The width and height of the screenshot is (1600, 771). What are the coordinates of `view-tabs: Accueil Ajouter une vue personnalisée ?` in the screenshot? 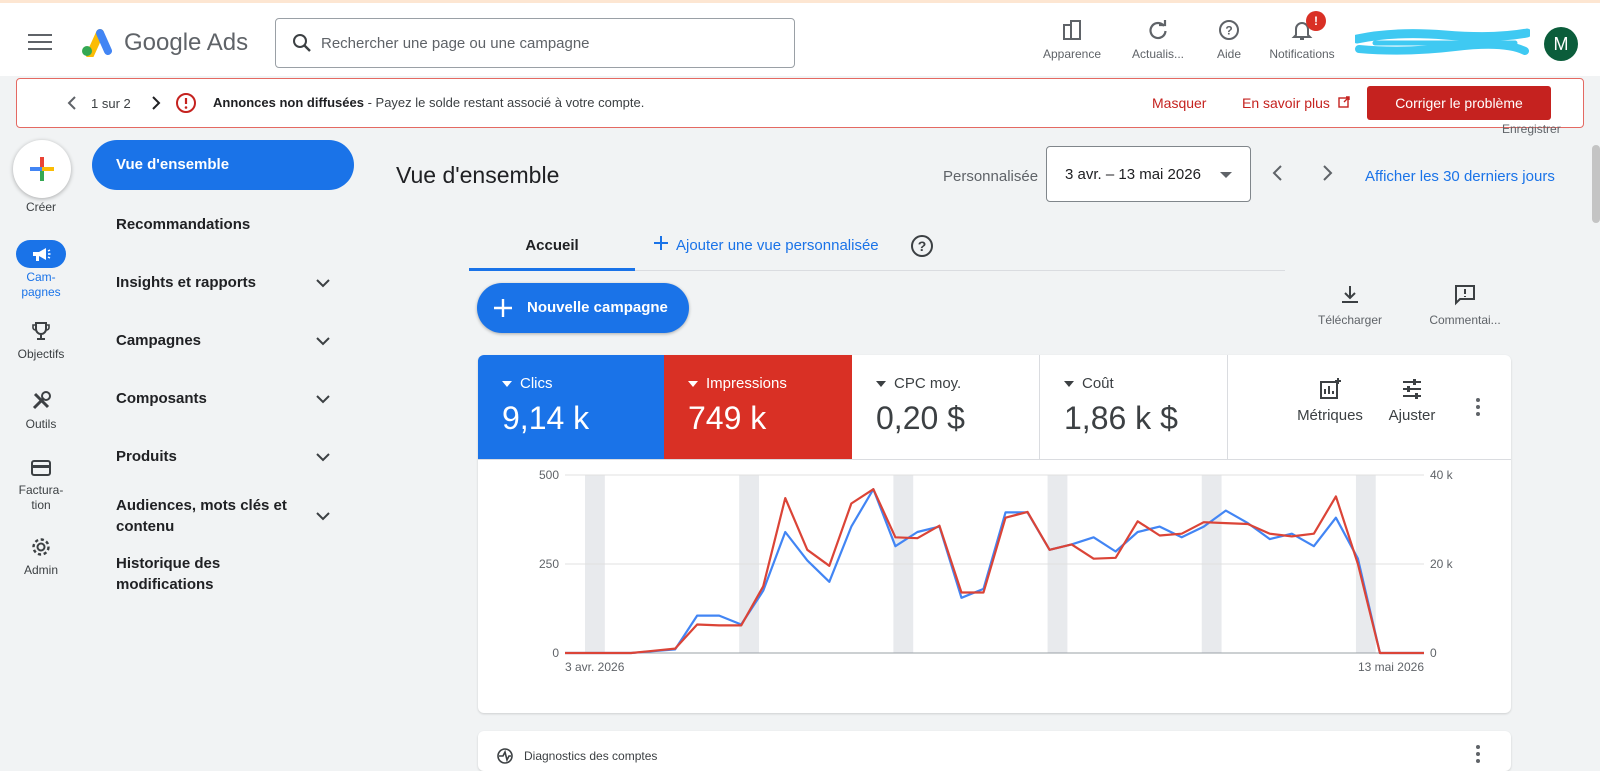 It's located at (877, 248).